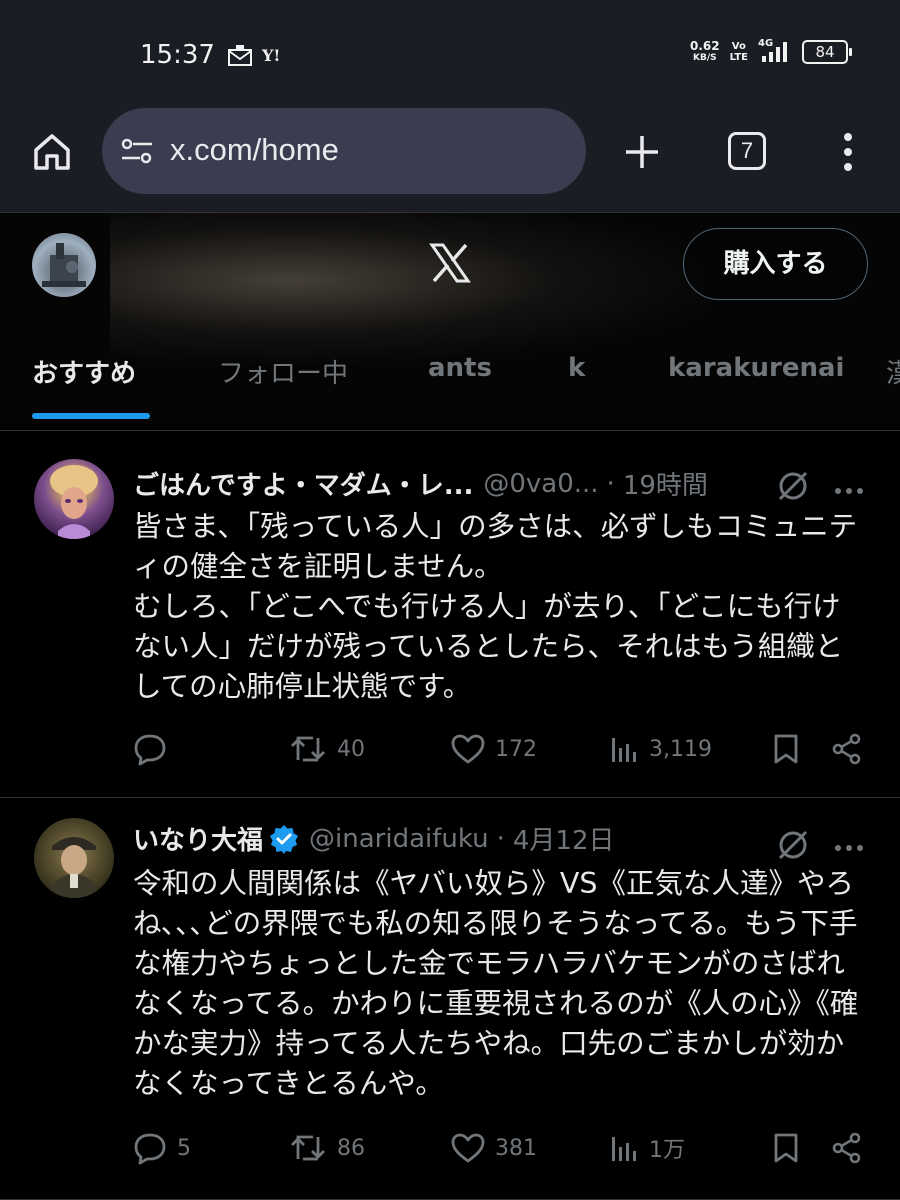 This screenshot has width=900, height=1200. Describe the element at coordinates (240, 57) in the screenshot. I see `mail-icon` at that location.